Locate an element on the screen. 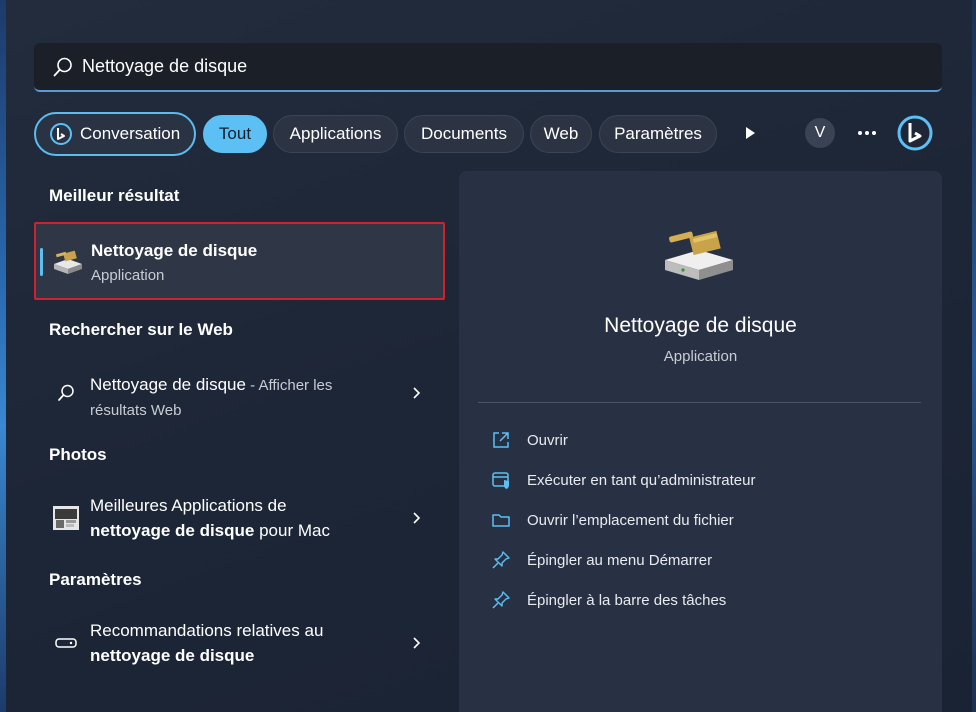 This screenshot has height=712, width=976. tab-applications-label: Applications is located at coordinates (335, 133).